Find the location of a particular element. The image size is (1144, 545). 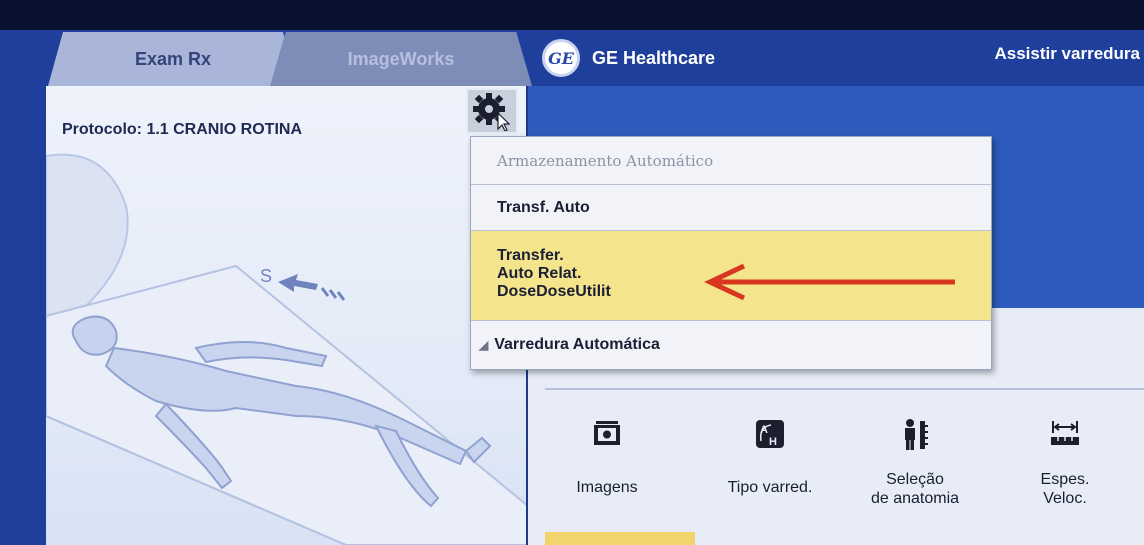

tool-separator is located at coordinates (844, 389).